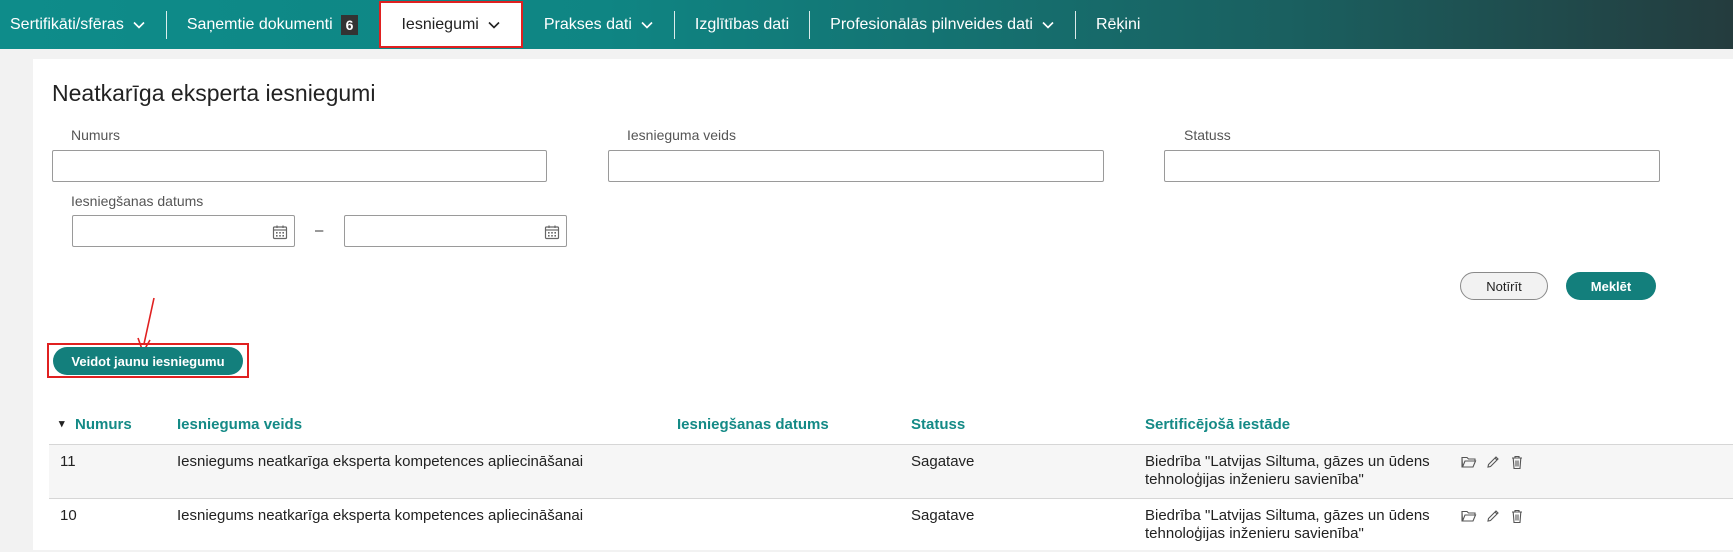 The width and height of the screenshot is (1733, 552). Describe the element at coordinates (259, 24) in the screenshot. I see `nav-received-documents-label: Saņemtie dokumenti` at that location.